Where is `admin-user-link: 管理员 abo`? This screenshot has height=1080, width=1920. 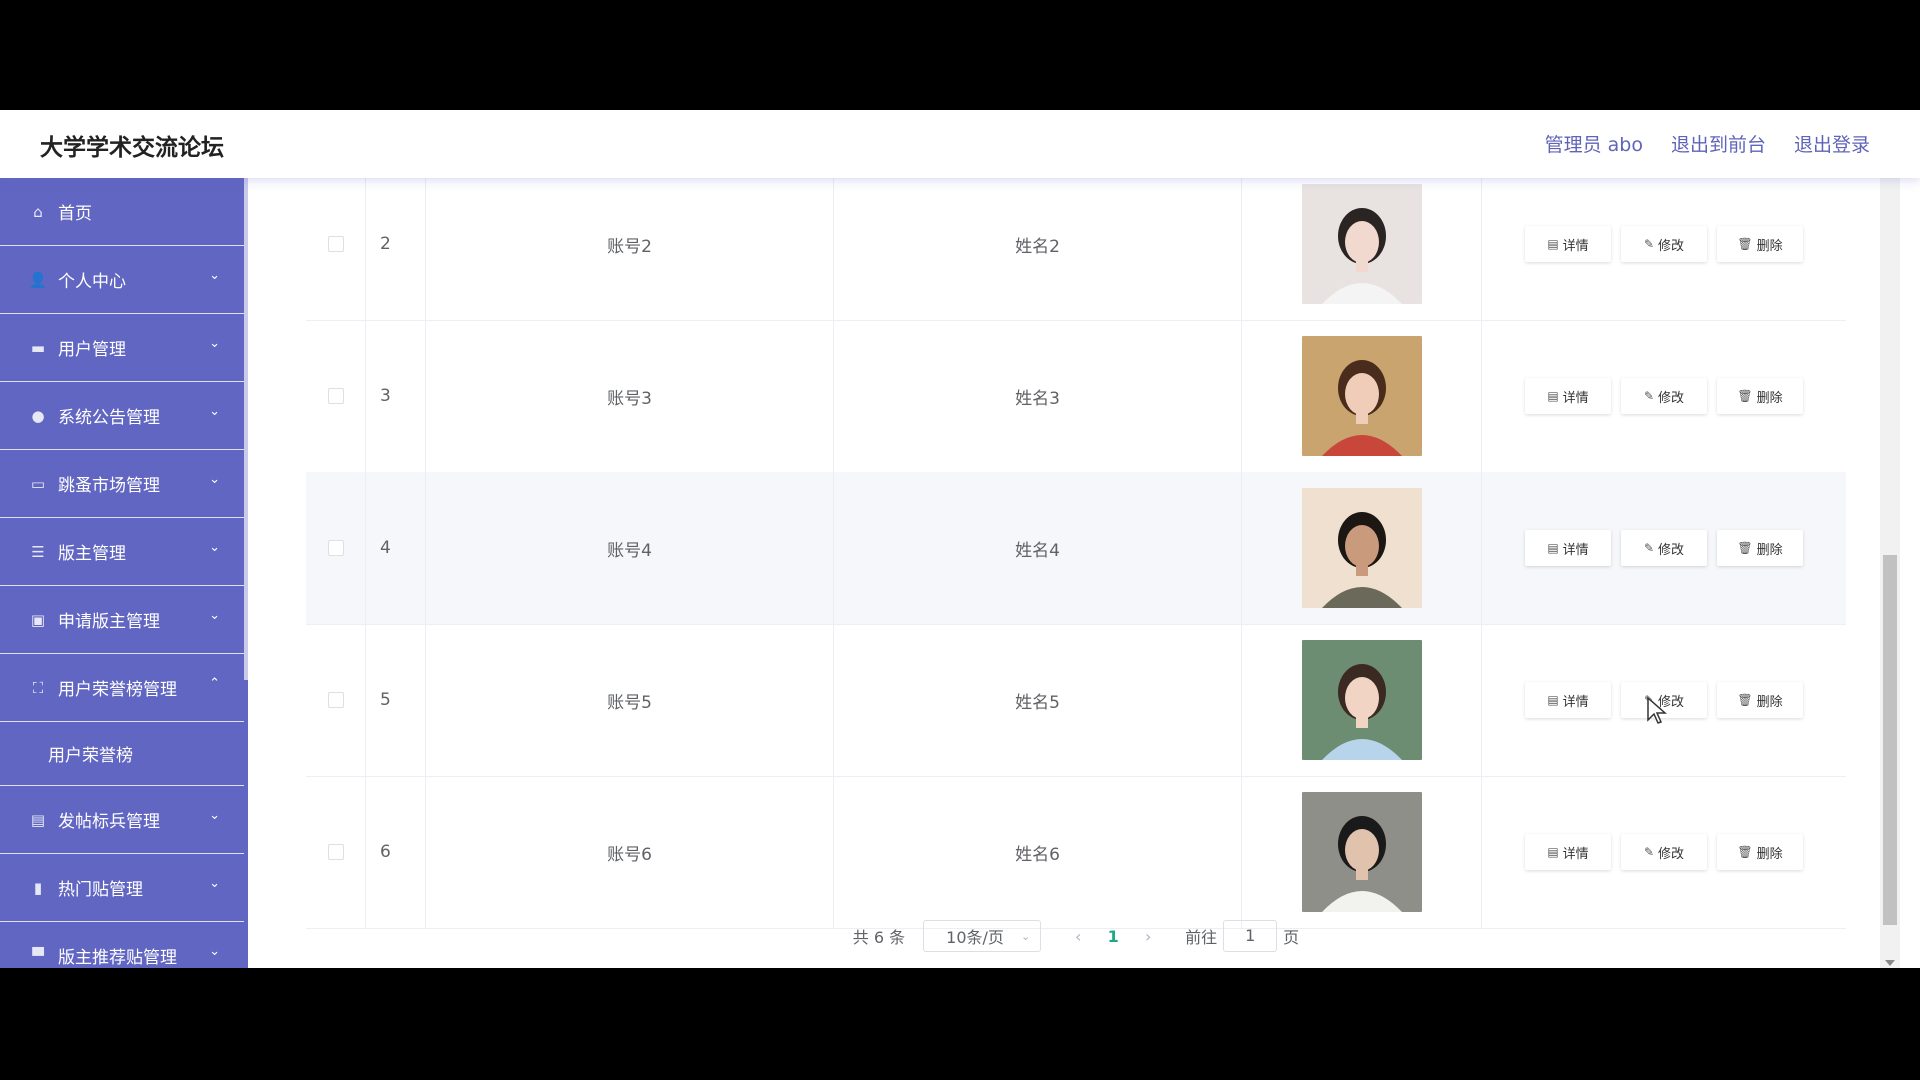 admin-user-link: 管理员 abo is located at coordinates (1594, 143).